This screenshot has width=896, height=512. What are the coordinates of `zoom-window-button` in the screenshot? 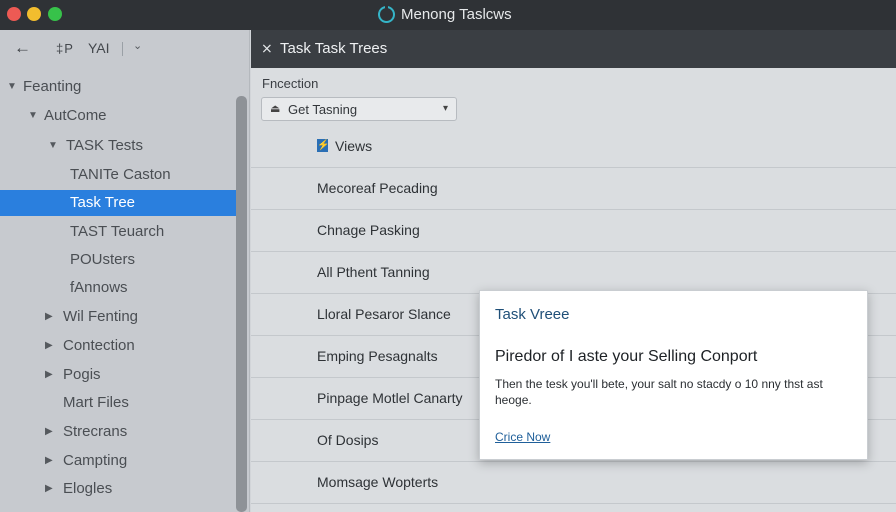 It's located at (55, 14).